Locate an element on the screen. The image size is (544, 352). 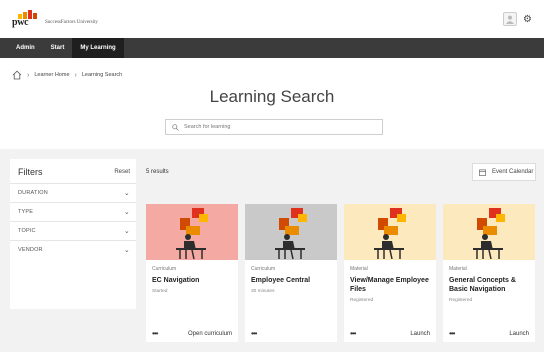
event-calendar-button: Event Calendar is located at coordinates (504, 172).